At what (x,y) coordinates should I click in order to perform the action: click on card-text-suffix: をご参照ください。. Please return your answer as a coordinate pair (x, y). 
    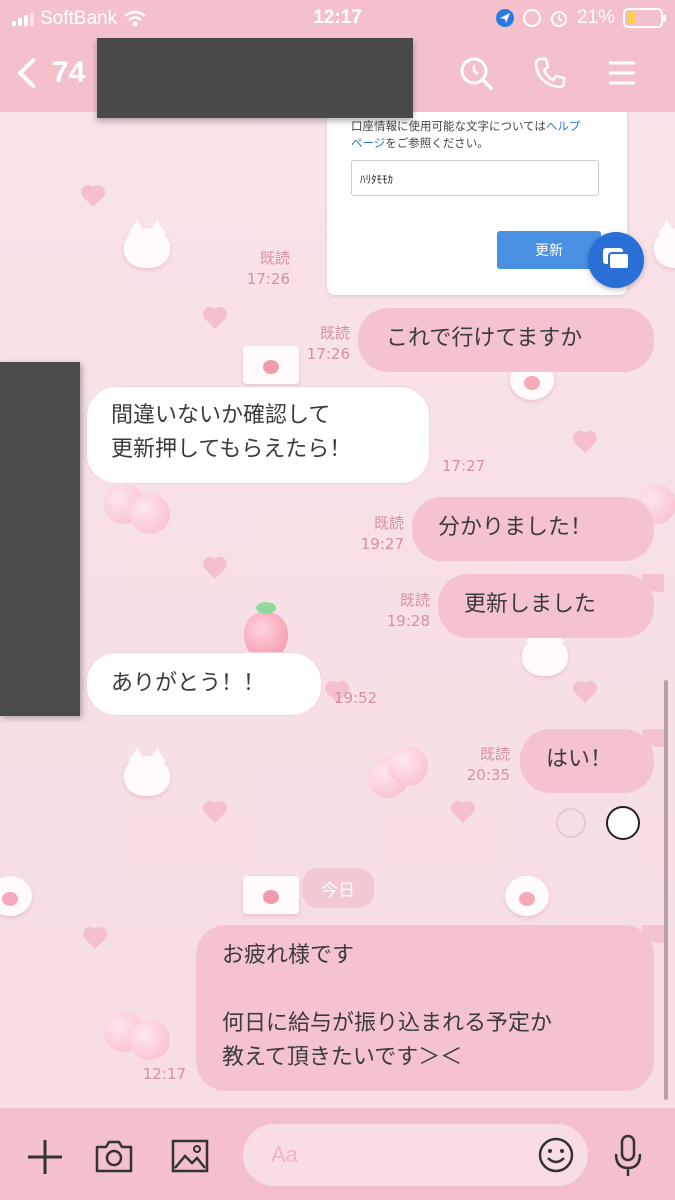
    Looking at the image, I should click on (437, 143).